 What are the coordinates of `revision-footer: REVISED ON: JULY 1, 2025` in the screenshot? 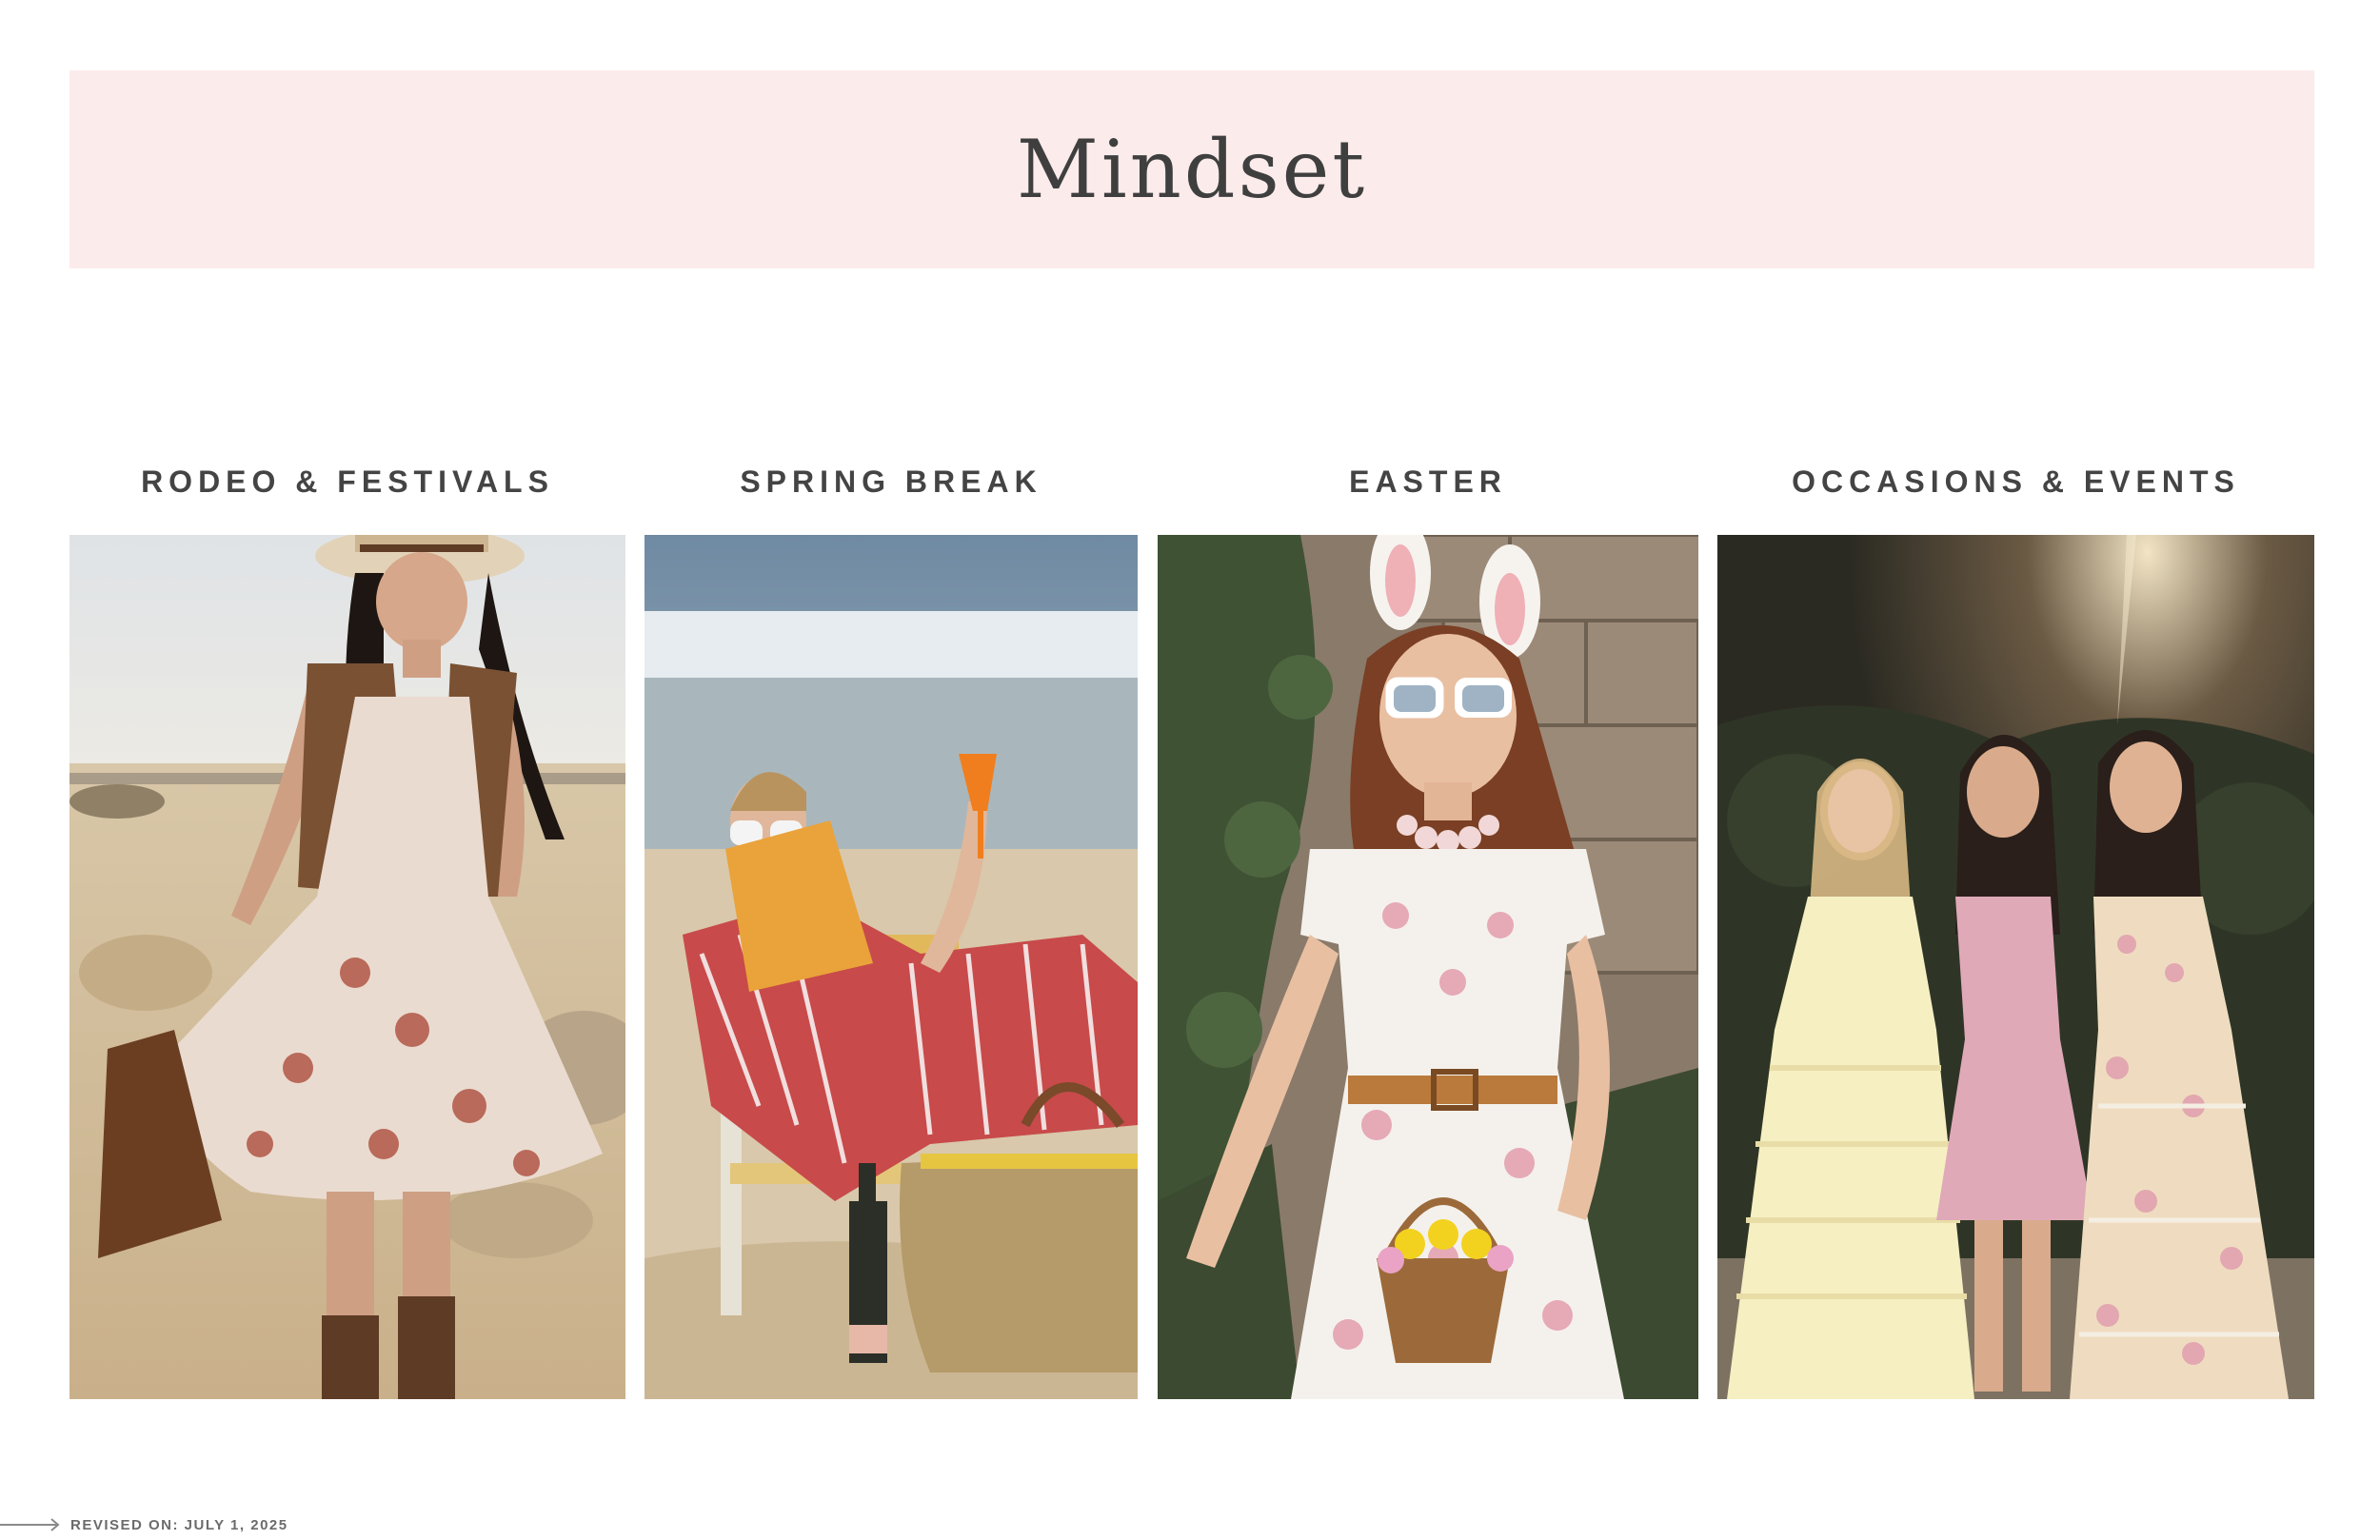 It's located at (144, 1524).